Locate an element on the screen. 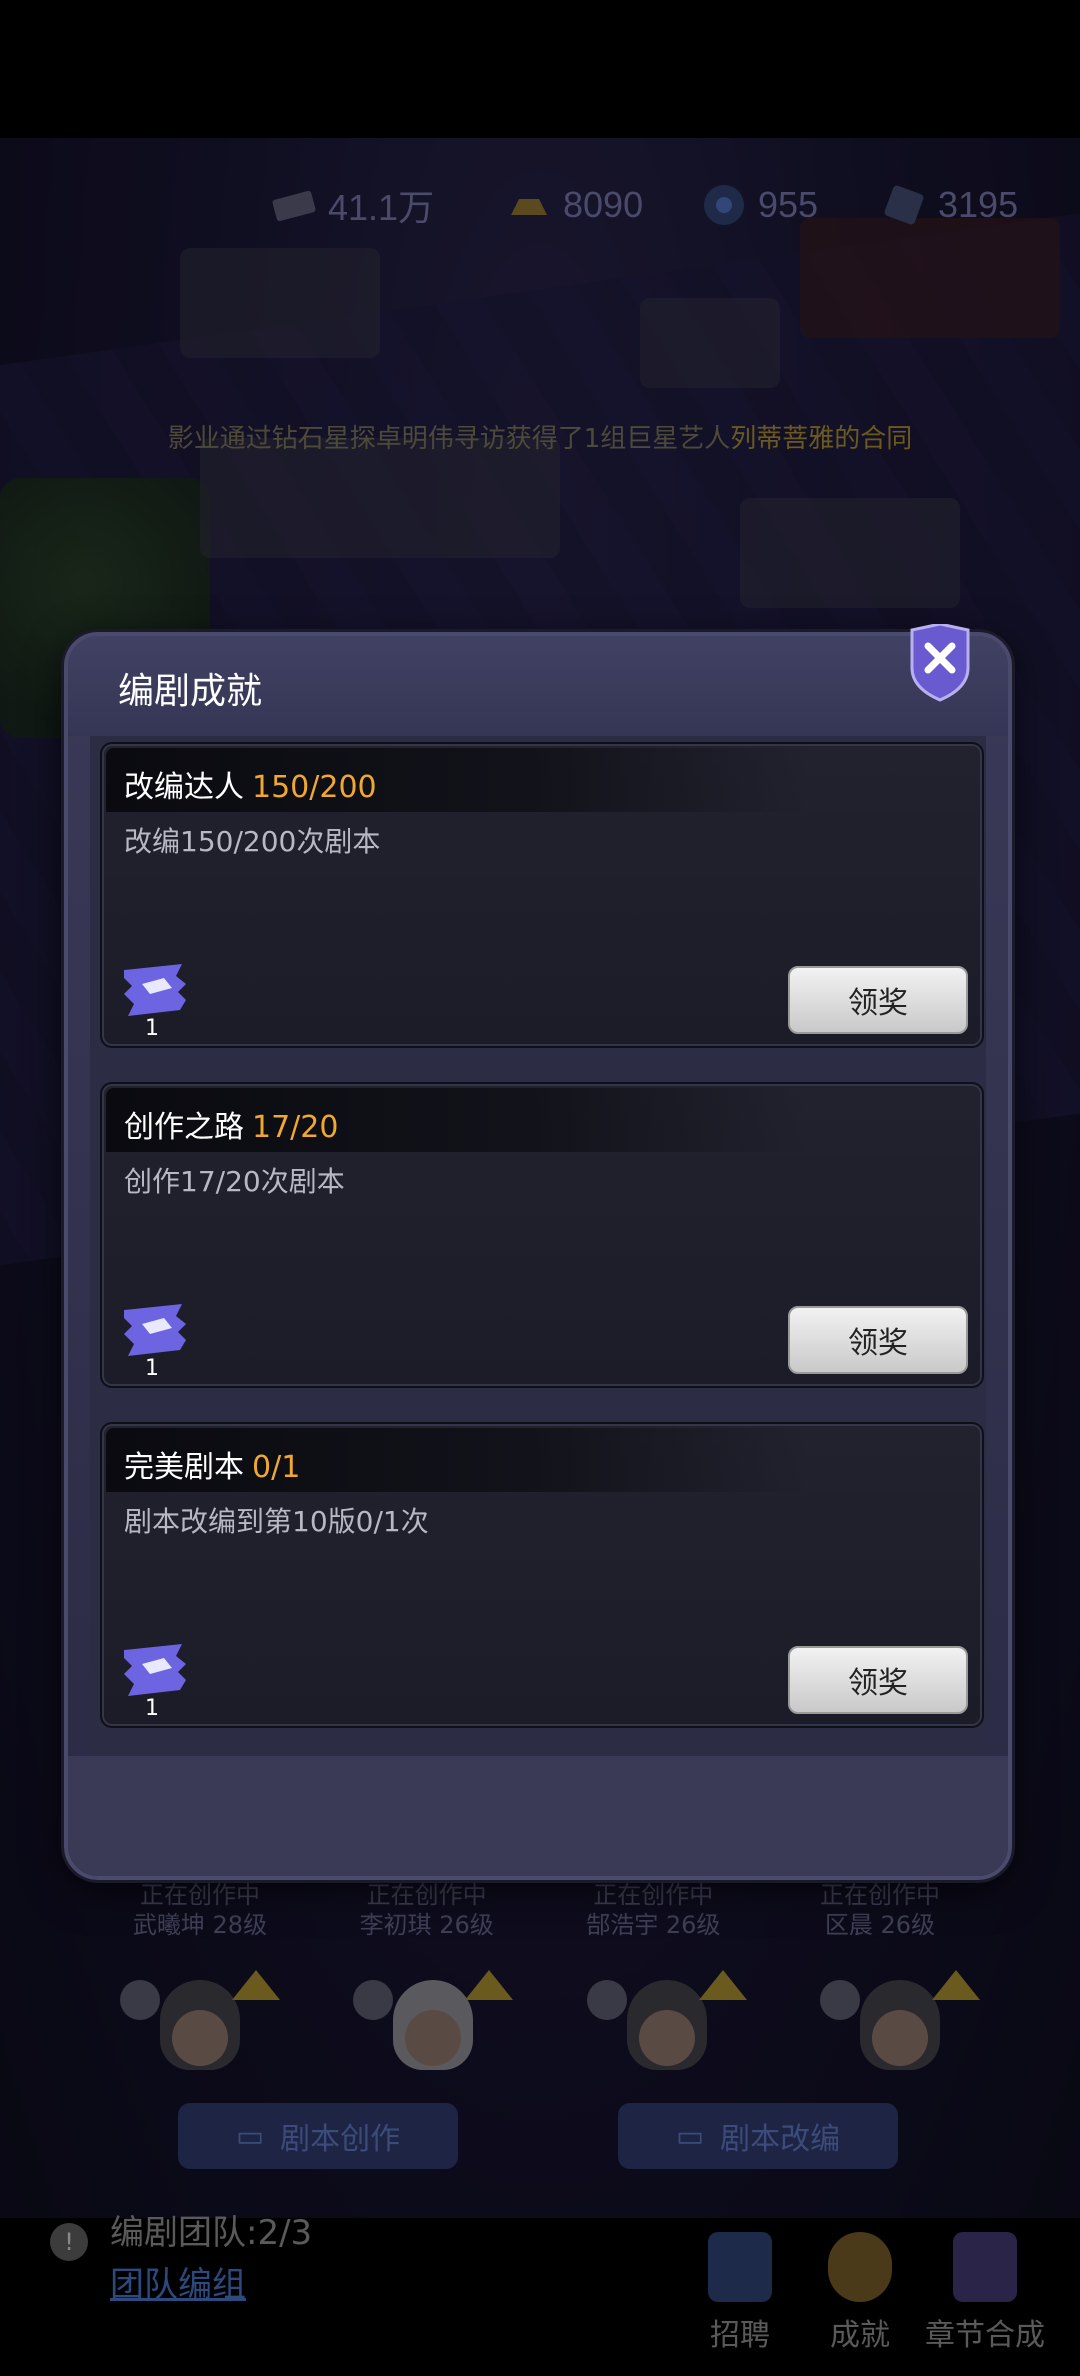 The image size is (1080, 2376). resource-ticket-value: 3195 is located at coordinates (978, 204).